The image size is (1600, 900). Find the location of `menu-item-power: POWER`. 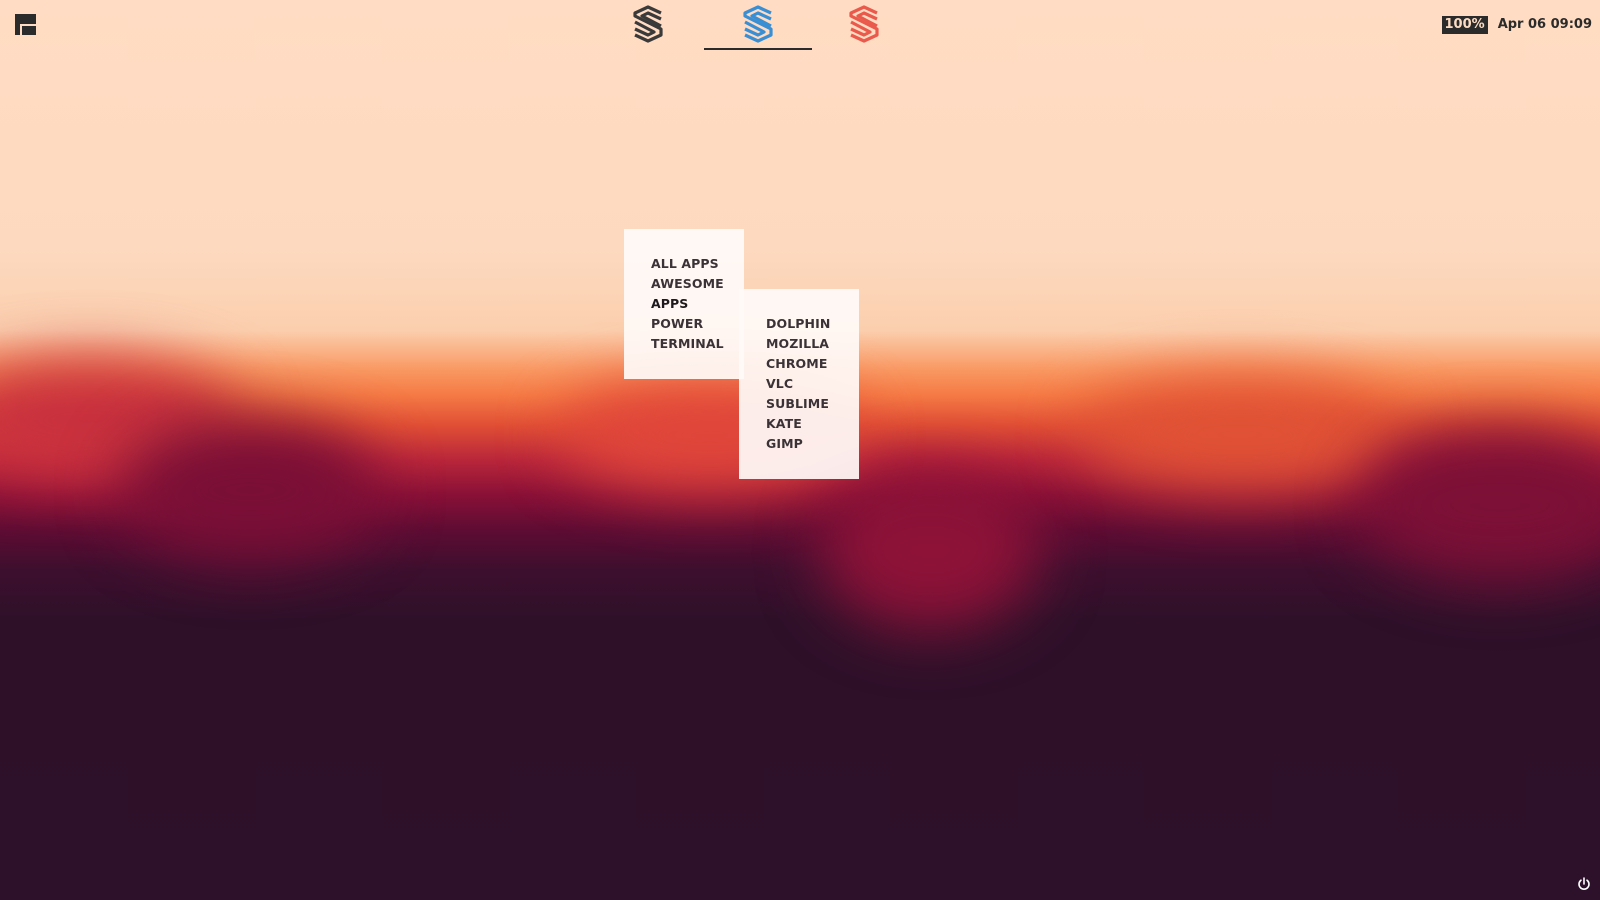

menu-item-power: POWER is located at coordinates (697, 324).